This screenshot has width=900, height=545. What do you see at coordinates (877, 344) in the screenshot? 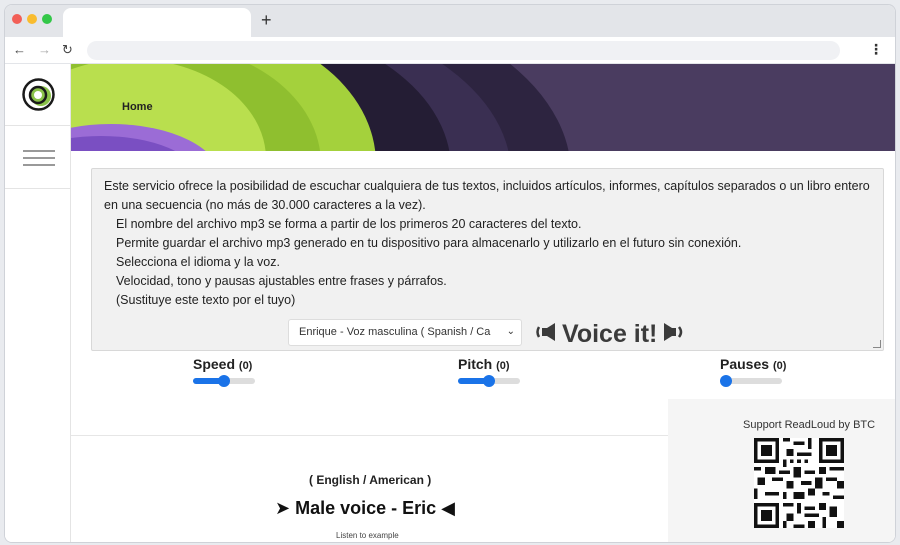
I see `resize-handle-icon` at bounding box center [877, 344].